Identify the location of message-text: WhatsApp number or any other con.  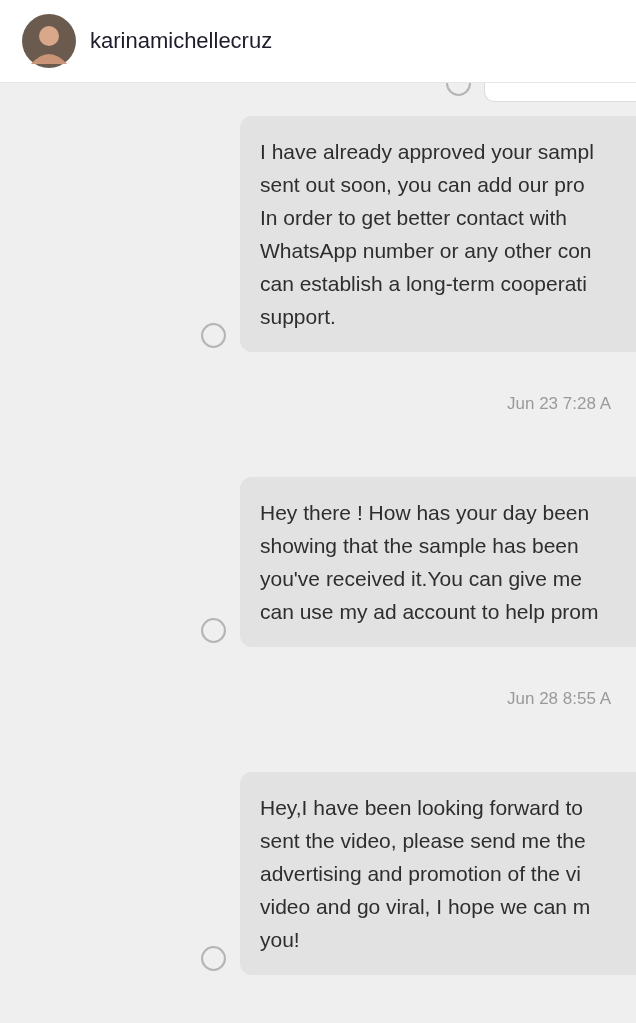
(426, 251).